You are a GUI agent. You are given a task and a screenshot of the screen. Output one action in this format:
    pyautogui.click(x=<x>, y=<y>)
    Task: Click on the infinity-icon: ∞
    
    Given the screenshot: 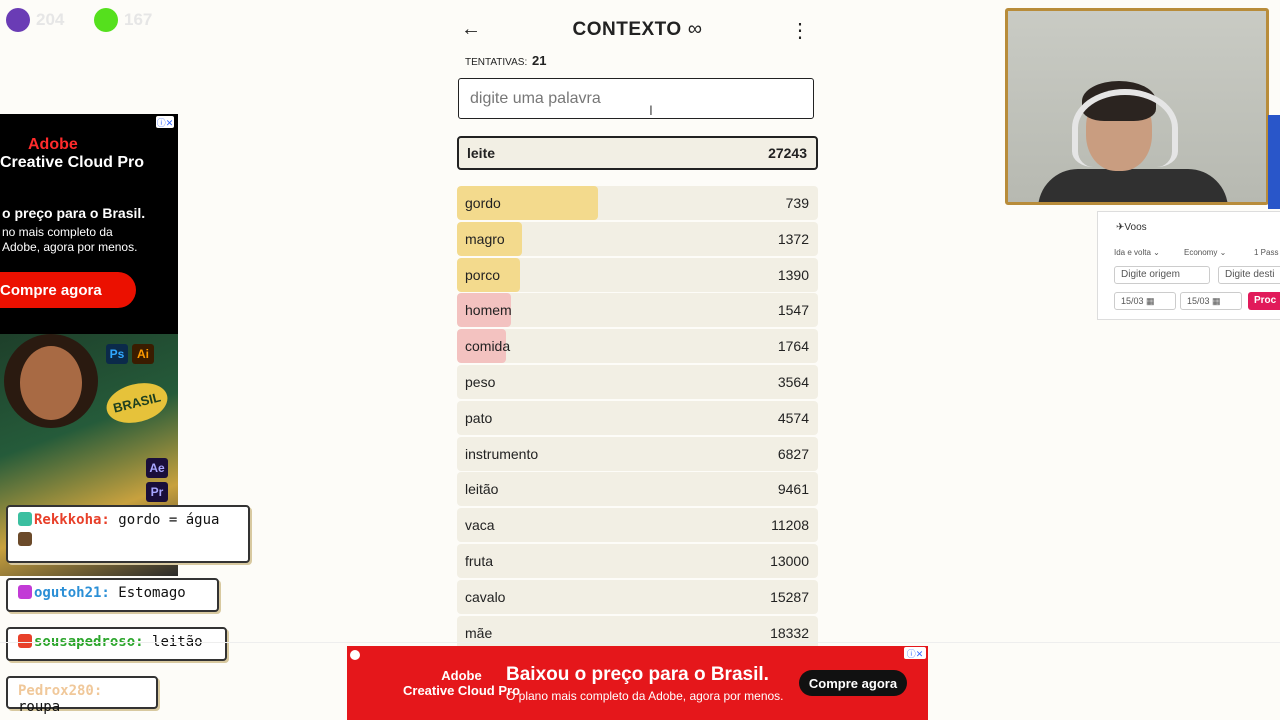 What is the action you would take?
    pyautogui.click(x=695, y=29)
    